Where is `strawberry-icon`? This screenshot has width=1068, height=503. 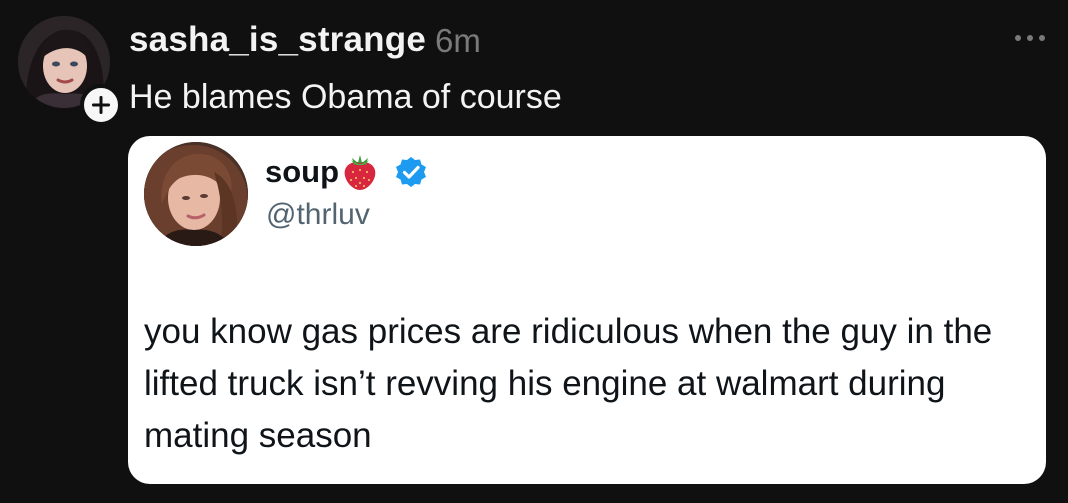 strawberry-icon is located at coordinates (360, 172).